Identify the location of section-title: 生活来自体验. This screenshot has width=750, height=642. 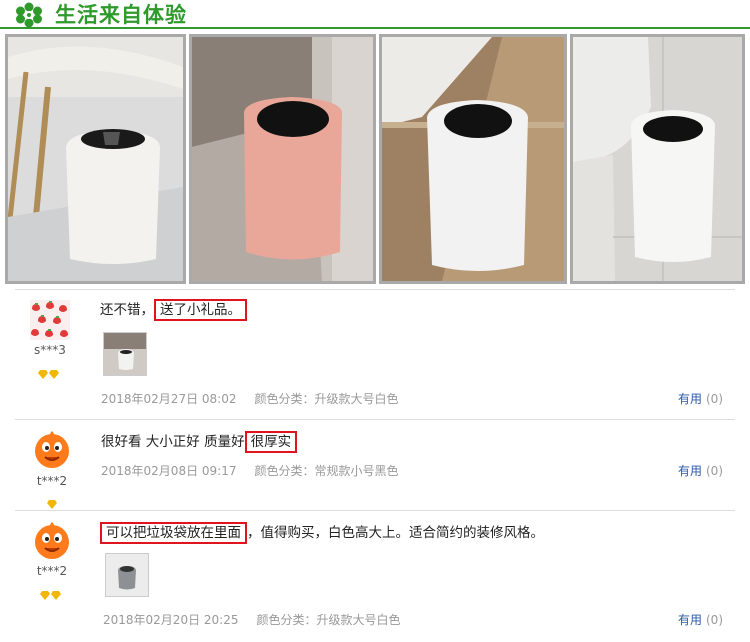
(121, 15).